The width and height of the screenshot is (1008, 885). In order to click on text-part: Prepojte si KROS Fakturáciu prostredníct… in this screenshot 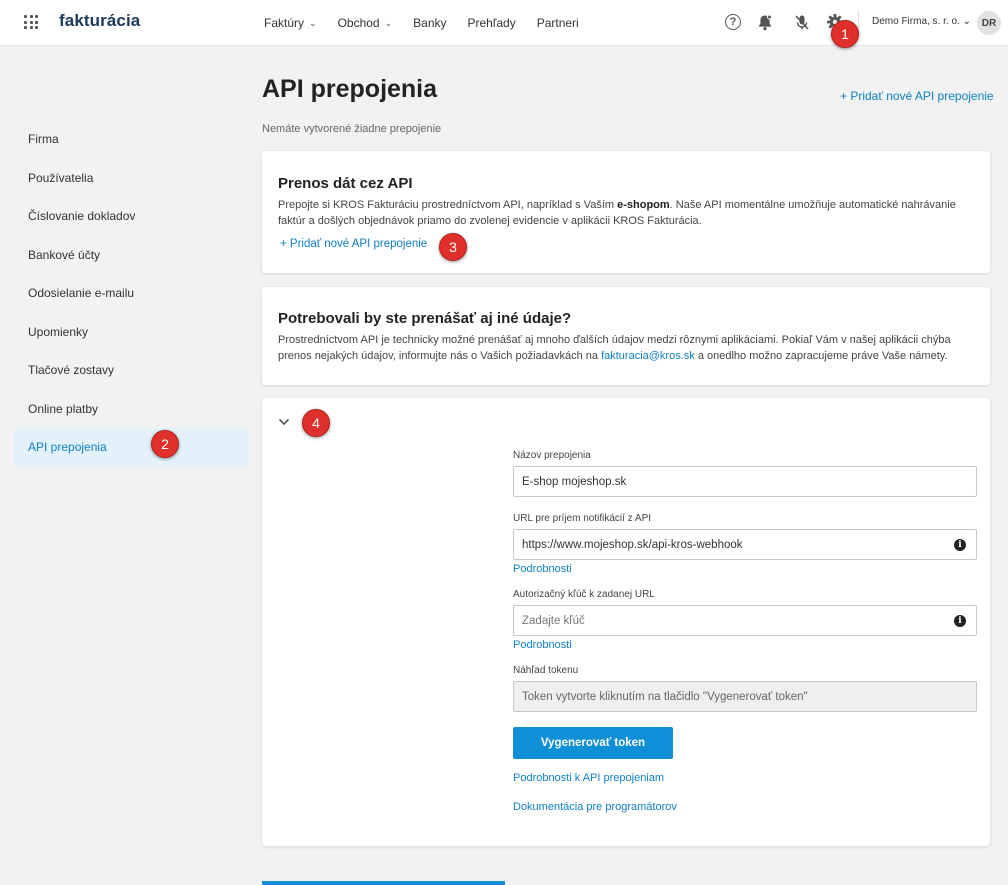, I will do `click(448, 205)`.